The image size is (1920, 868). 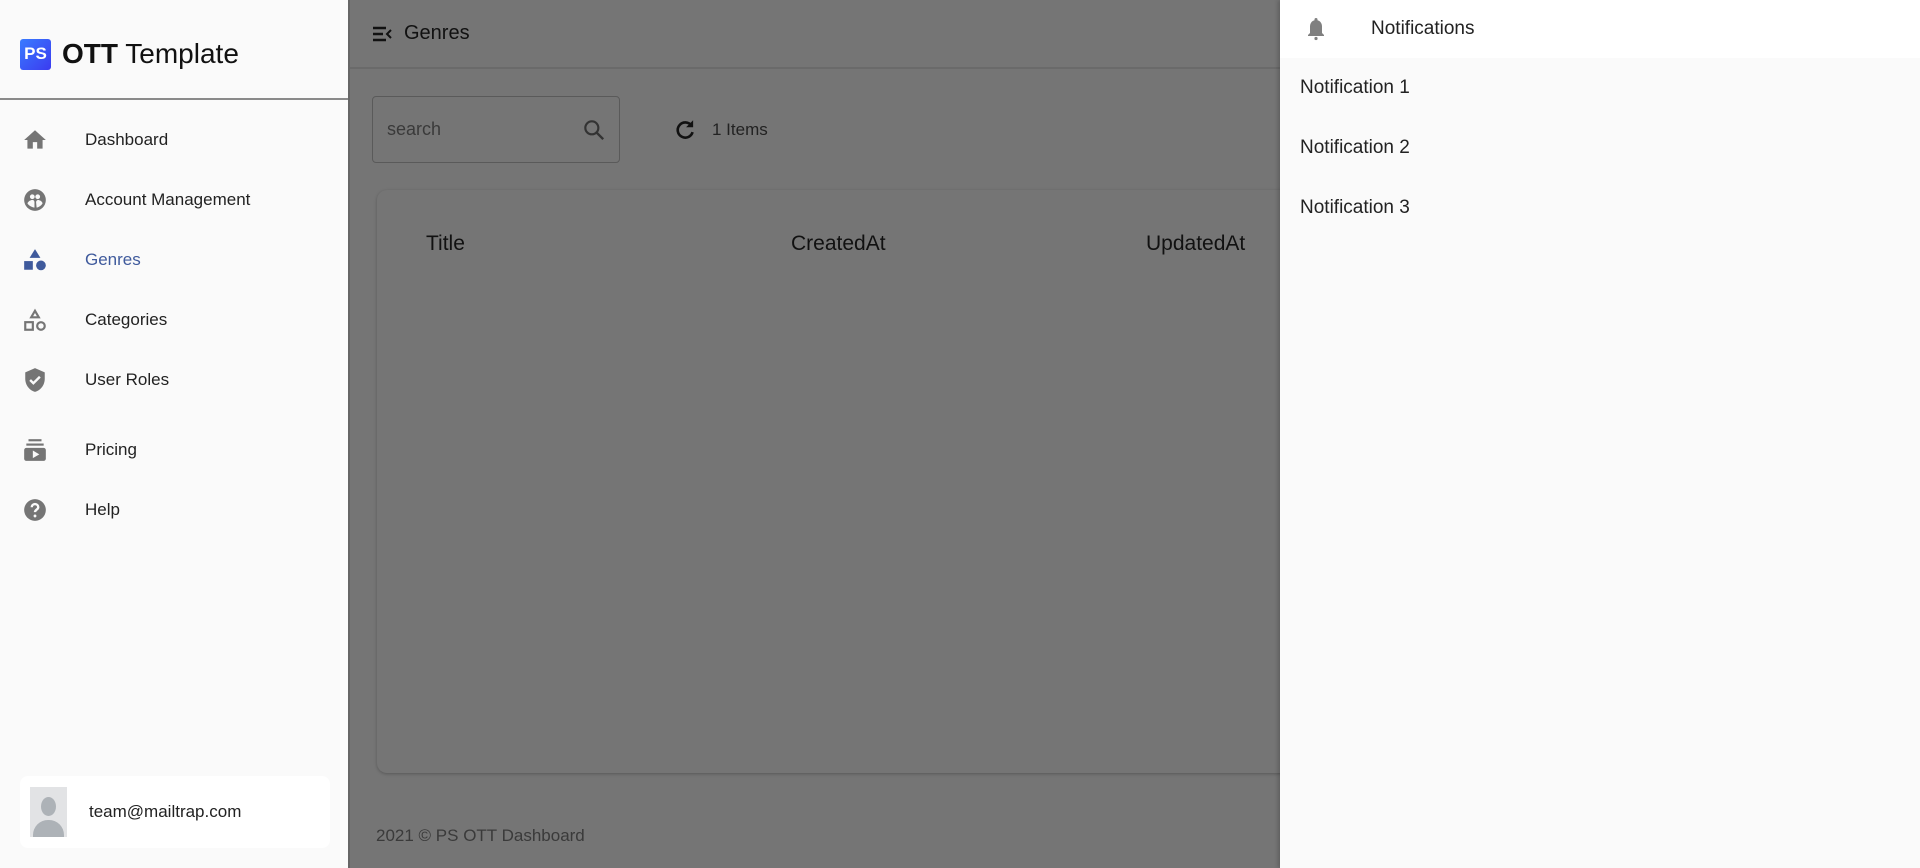 I want to click on user-card: team@mailtrap.com, so click(x=175, y=812).